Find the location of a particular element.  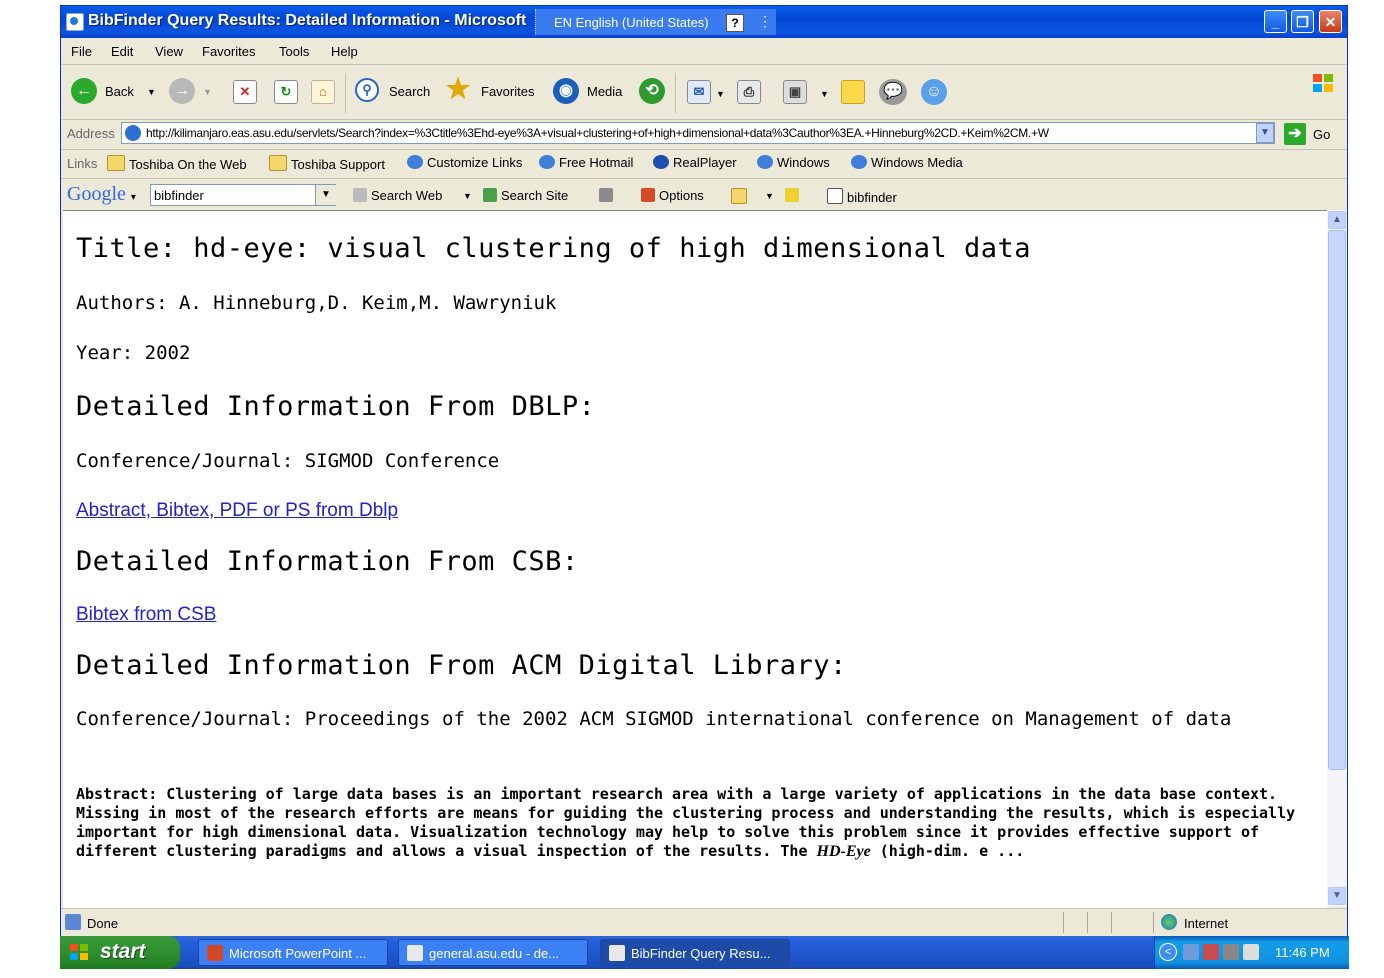

refresh-icon: ↻ is located at coordinates (286, 92).